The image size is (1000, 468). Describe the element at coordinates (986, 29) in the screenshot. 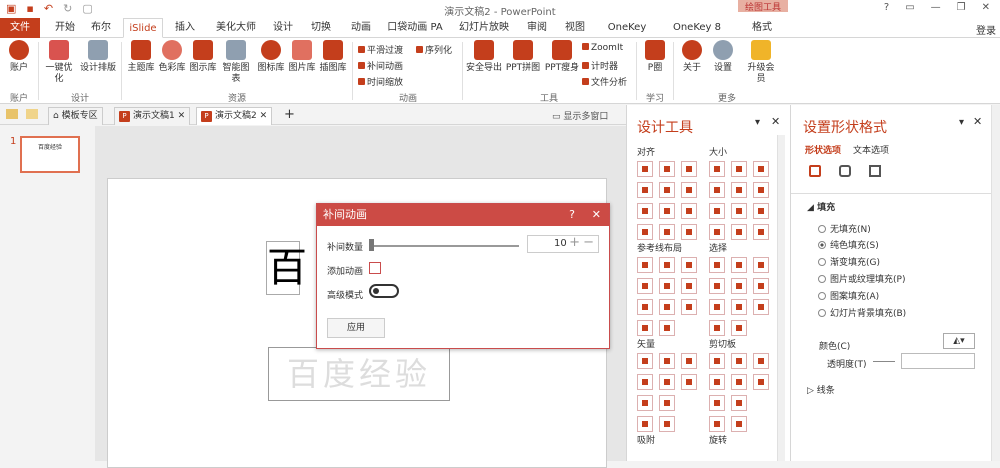

I see `login-link: 登录` at that location.